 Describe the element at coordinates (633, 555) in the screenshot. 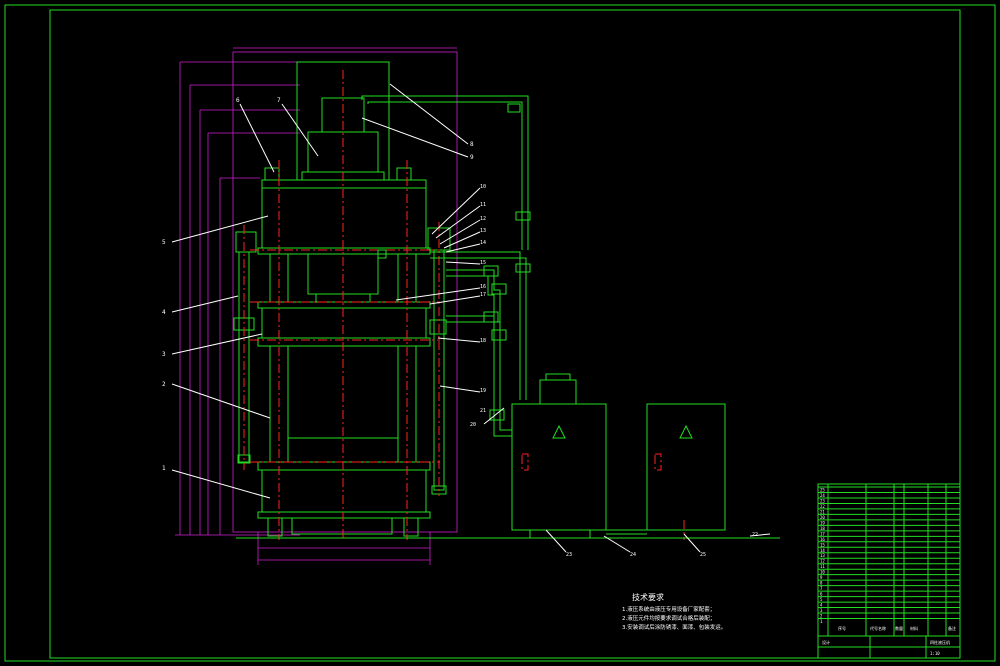

I see `callout-label: 24` at that location.